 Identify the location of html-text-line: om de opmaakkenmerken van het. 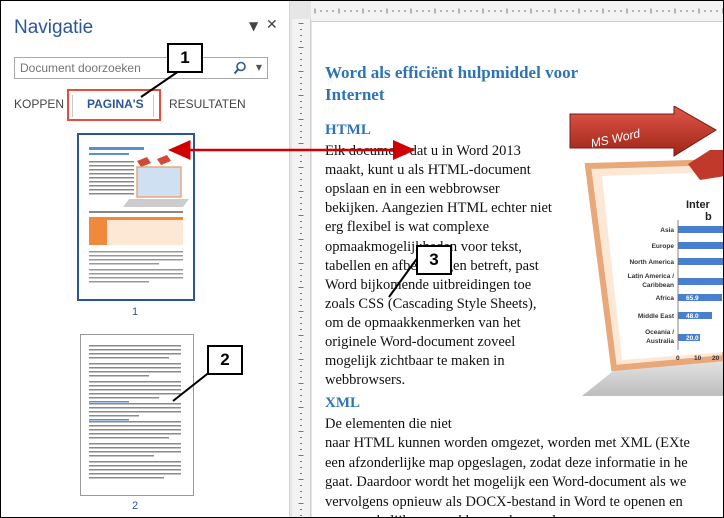
(423, 322).